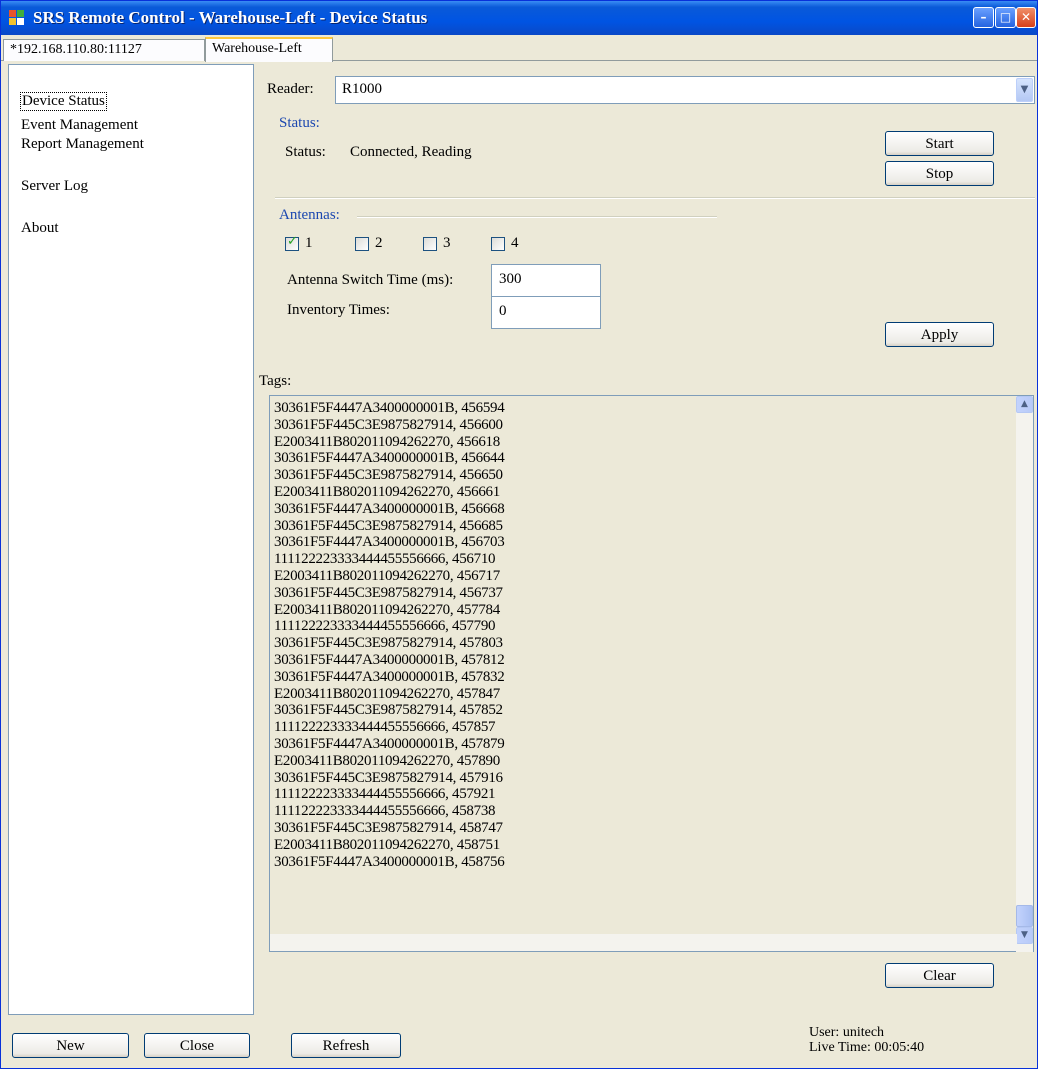 This screenshot has height=1069, width=1038. What do you see at coordinates (1026, 17) in the screenshot?
I see `close-icon: ✕` at bounding box center [1026, 17].